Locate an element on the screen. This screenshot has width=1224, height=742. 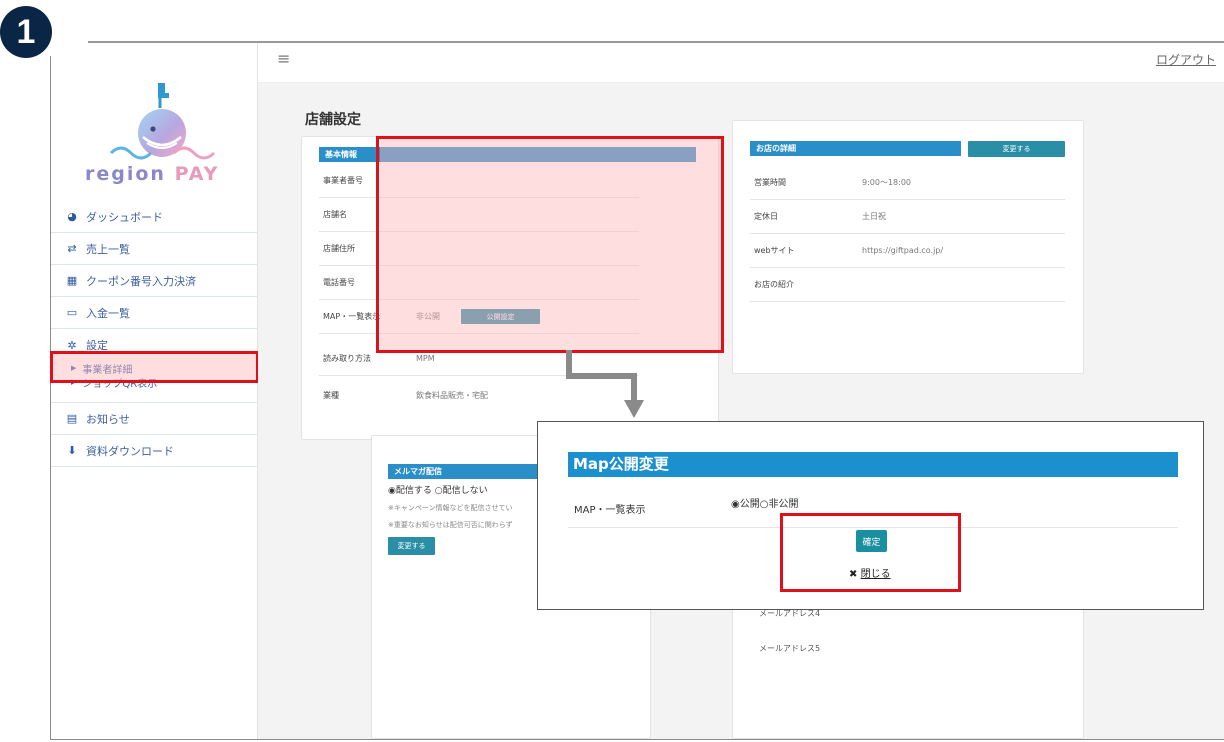
sidebar-item-label: クーポン番号入力決済 is located at coordinates (141, 281).